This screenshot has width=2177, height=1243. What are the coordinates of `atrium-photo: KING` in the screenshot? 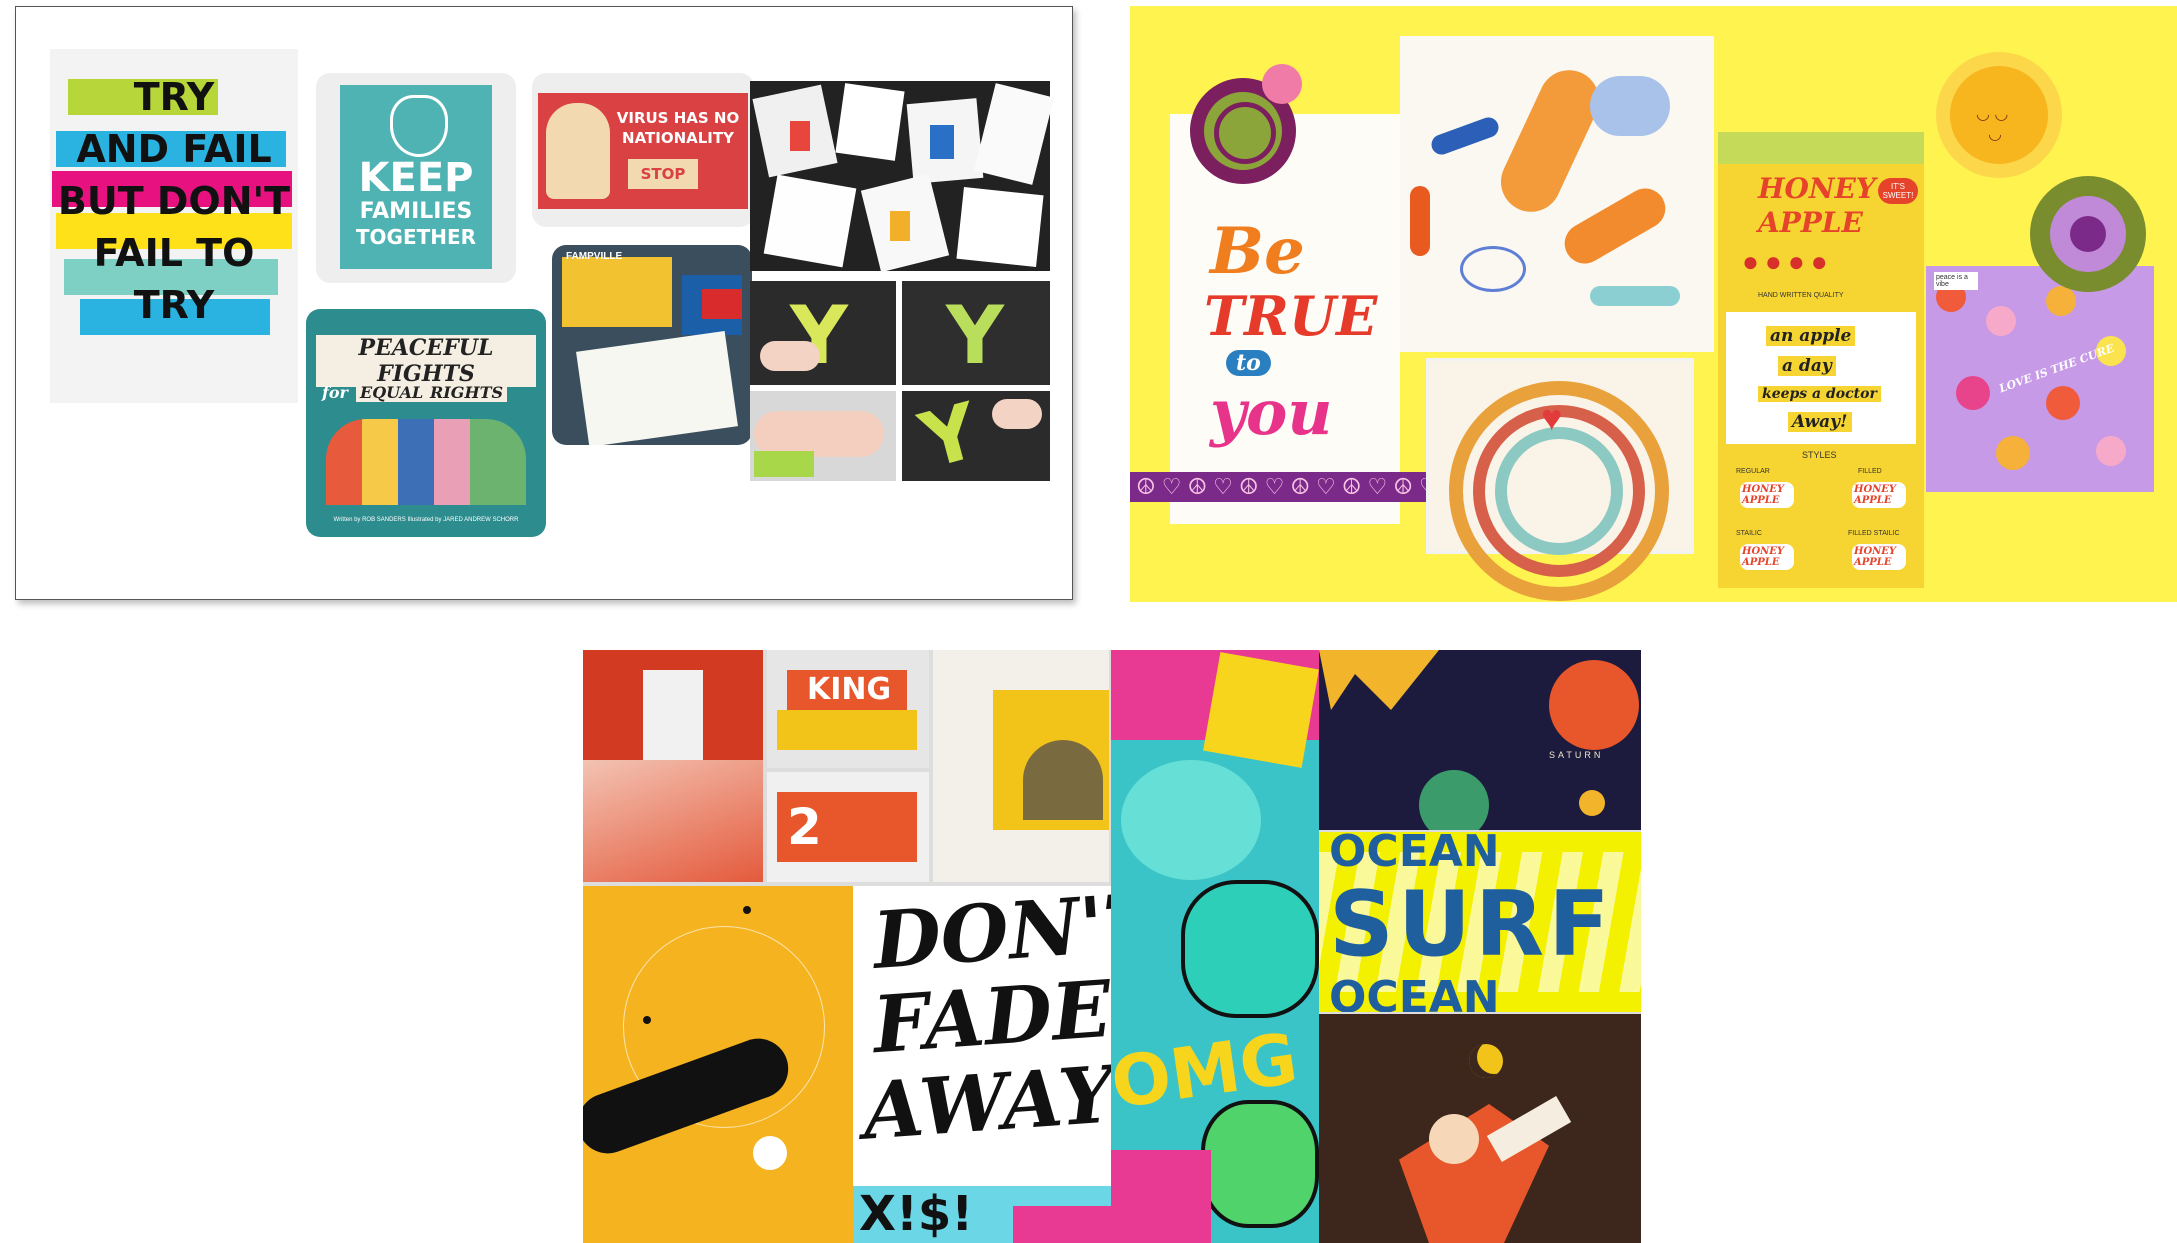 It's located at (848, 709).